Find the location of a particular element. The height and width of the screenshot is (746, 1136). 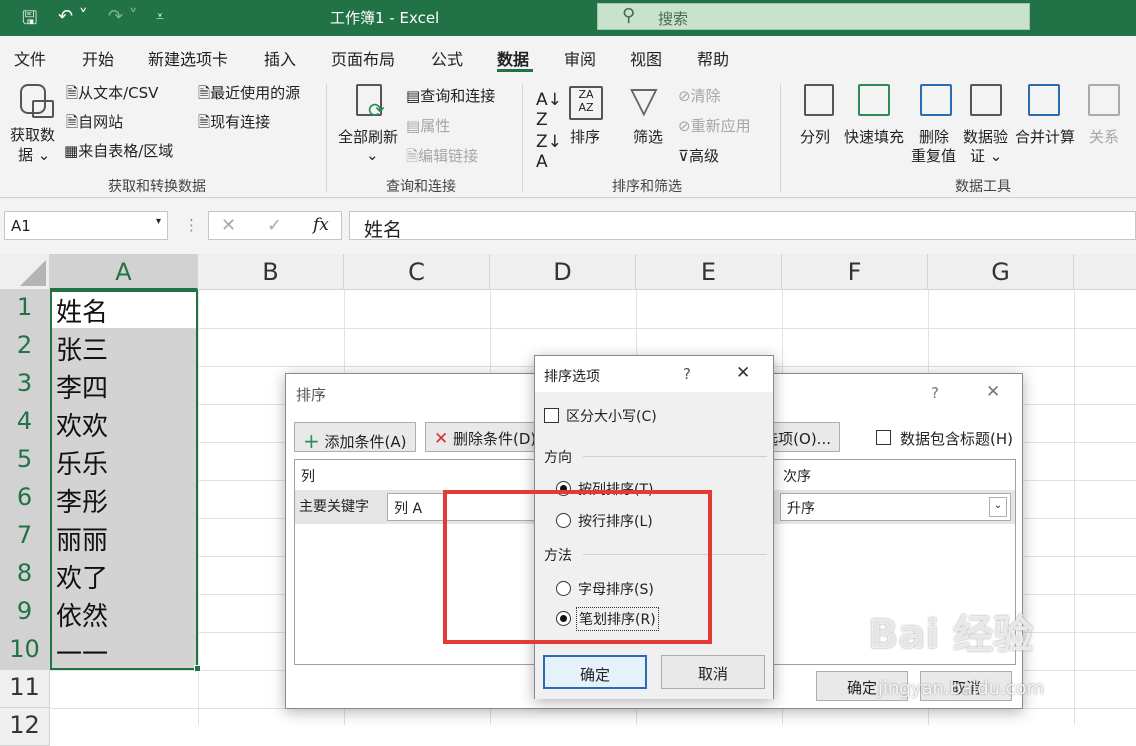

chevron-down-icon: ▾ is located at coordinates (158, 221).